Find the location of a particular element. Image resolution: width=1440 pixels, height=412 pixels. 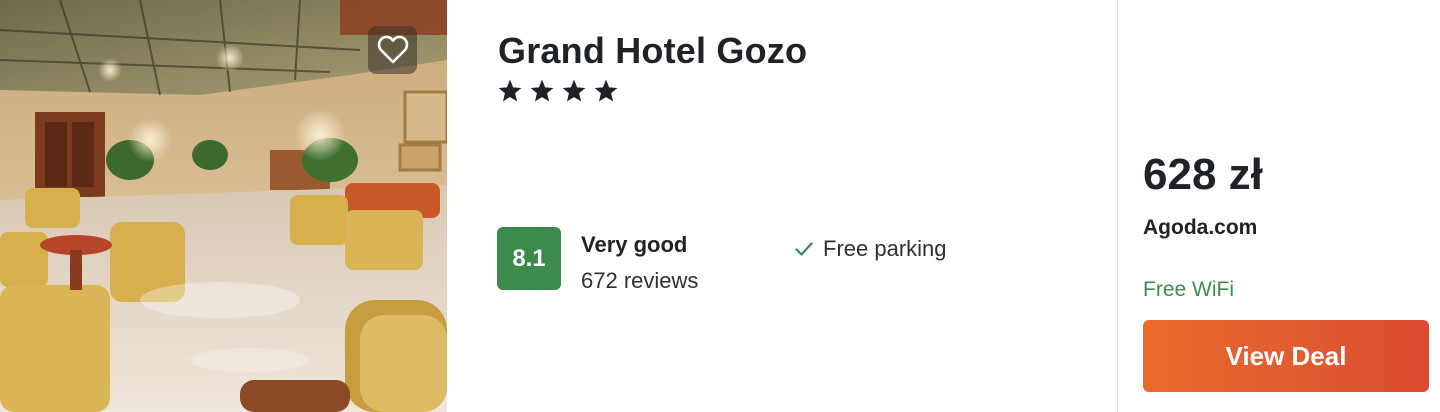

rating-label: Very good is located at coordinates (634, 244).